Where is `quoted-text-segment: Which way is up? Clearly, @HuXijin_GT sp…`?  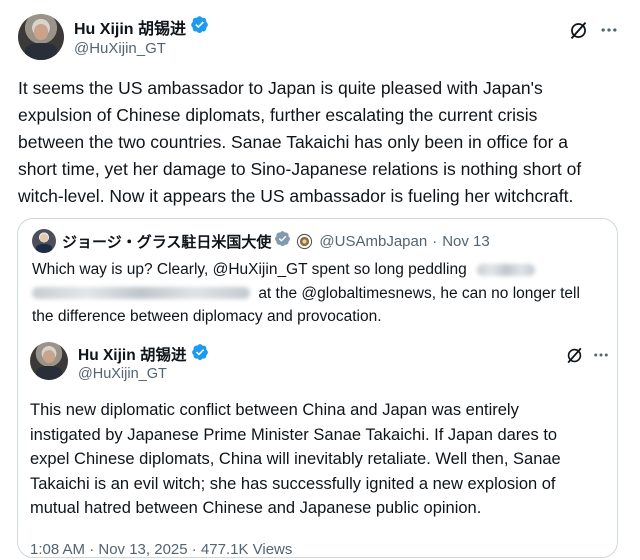
quoted-text-segment: Which way is up? Clearly, @HuXijin_GT sp… is located at coordinates (249, 269).